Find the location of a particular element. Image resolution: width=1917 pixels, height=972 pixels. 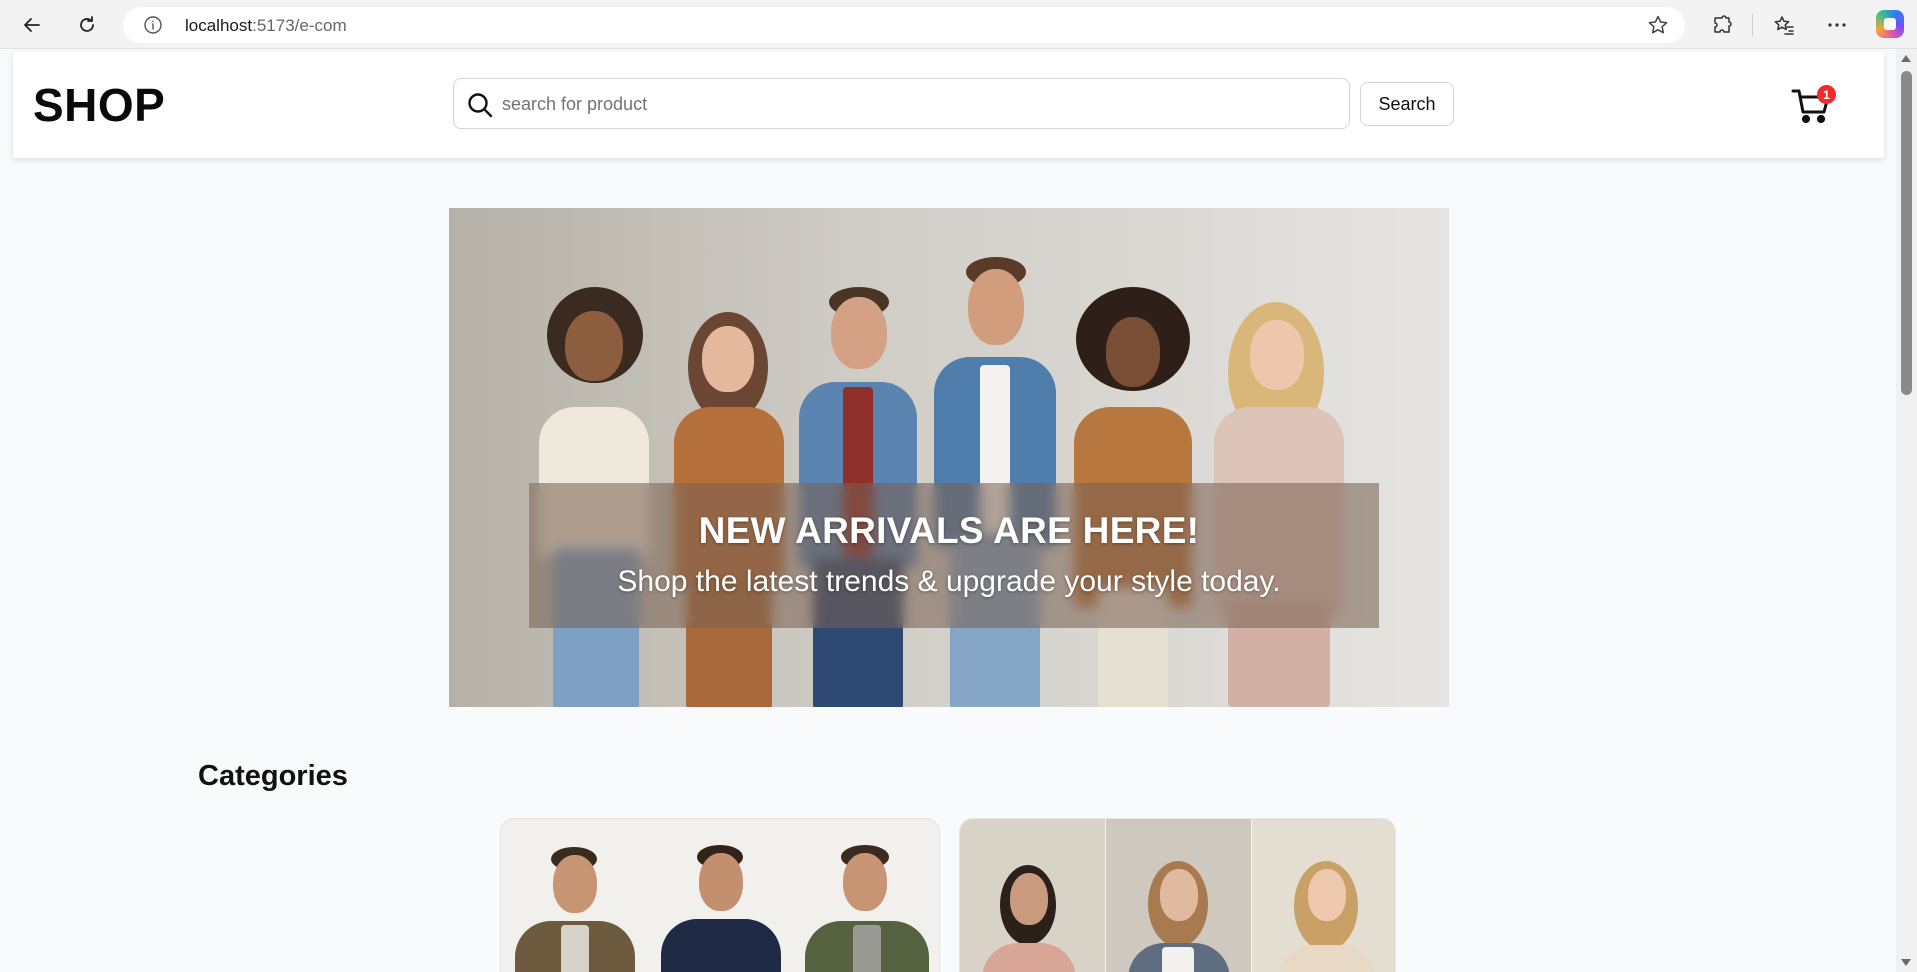

info-icon is located at coordinates (153, 25).